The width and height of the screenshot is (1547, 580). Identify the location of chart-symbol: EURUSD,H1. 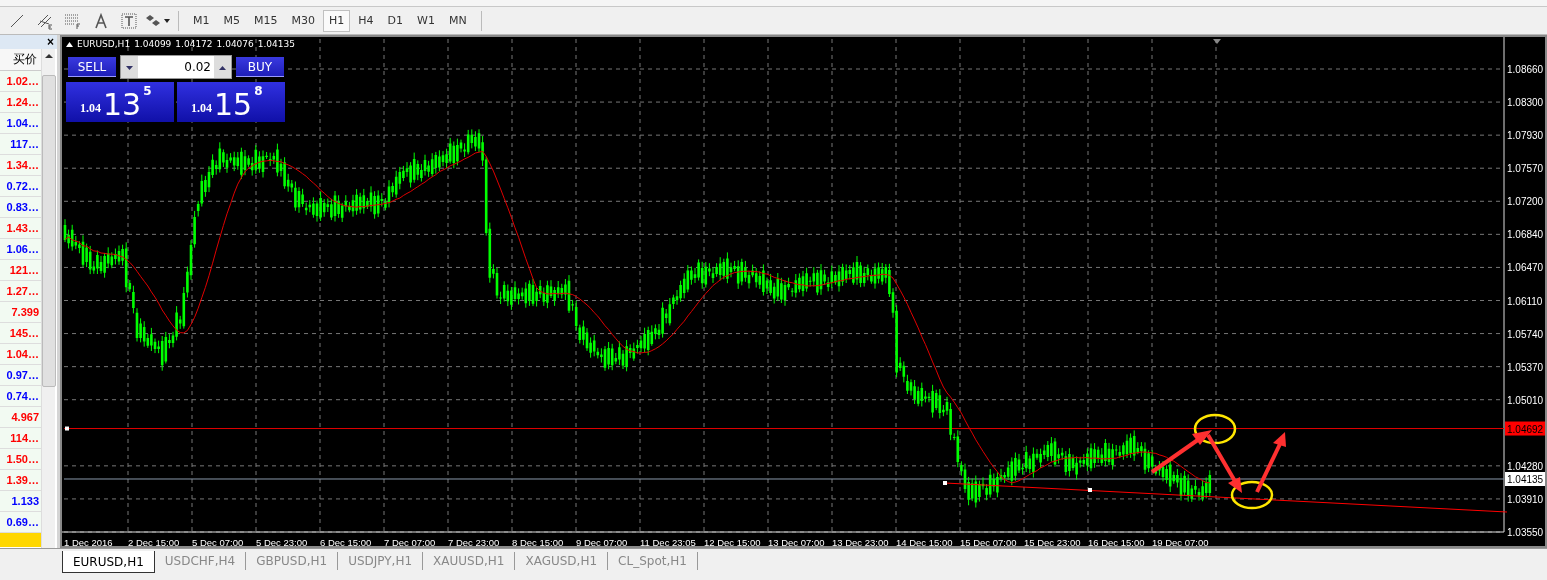
(104, 44).